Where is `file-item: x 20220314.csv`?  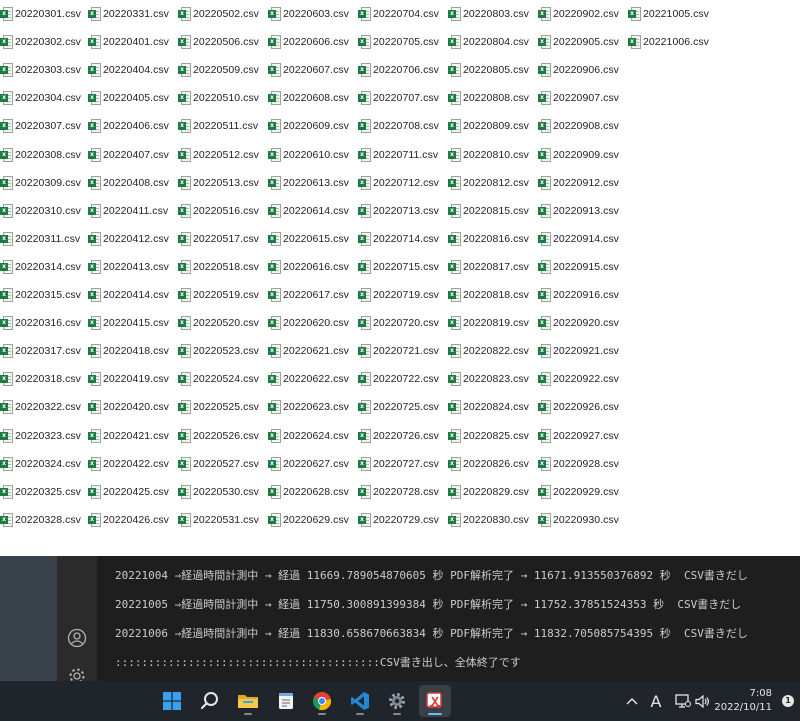
file-item: x 20220314.csv is located at coordinates (45, 267).